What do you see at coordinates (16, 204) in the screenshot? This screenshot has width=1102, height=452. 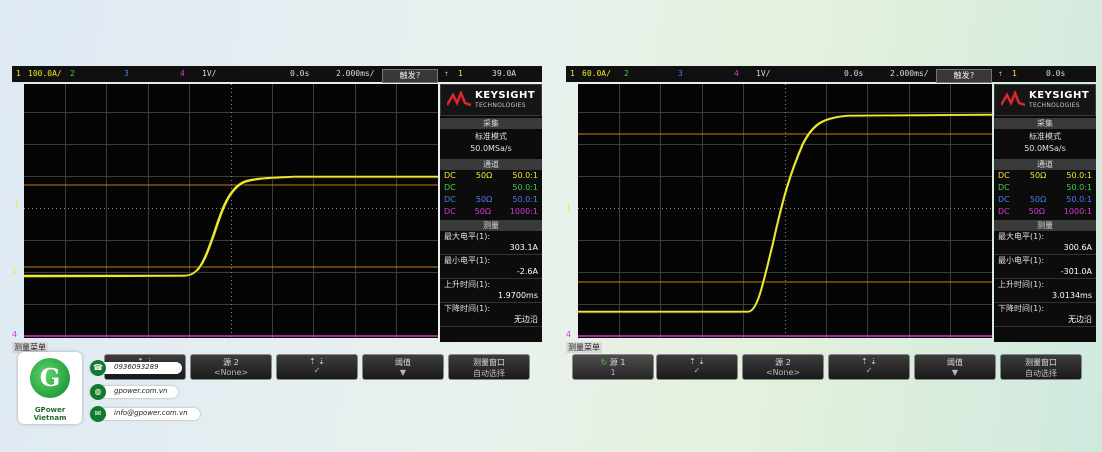 I see `trigger-level-marker: T` at bounding box center [16, 204].